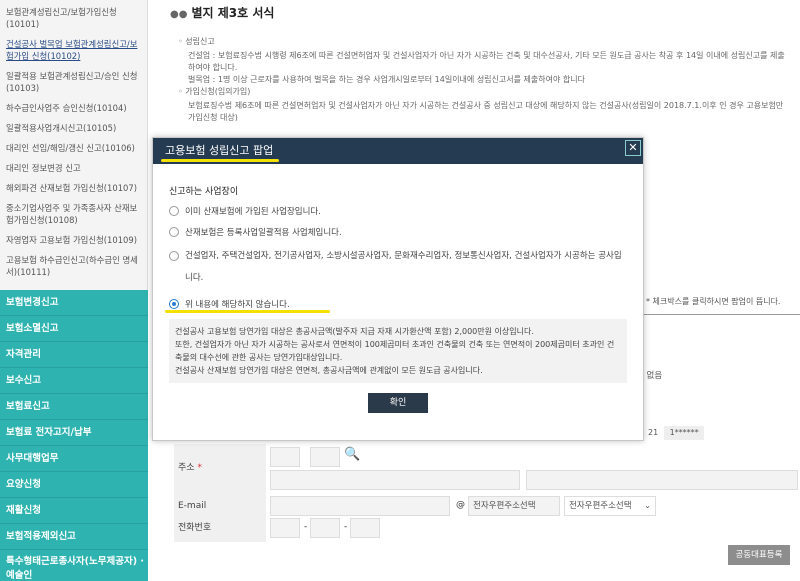 This screenshot has height=581, width=800. I want to click on sidebar-item-special: 특수형태근로종사자(노무제공자) · 예술인, so click(74, 565).